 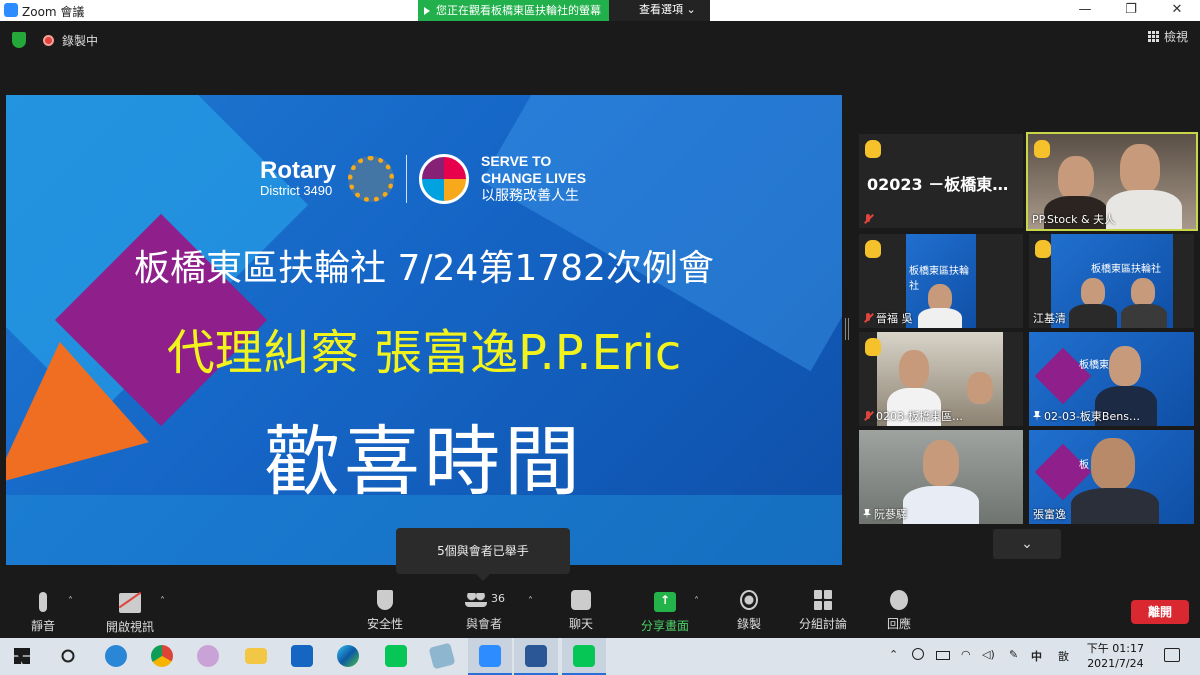 I want to click on security-shield-icon, so click(x=385, y=600).